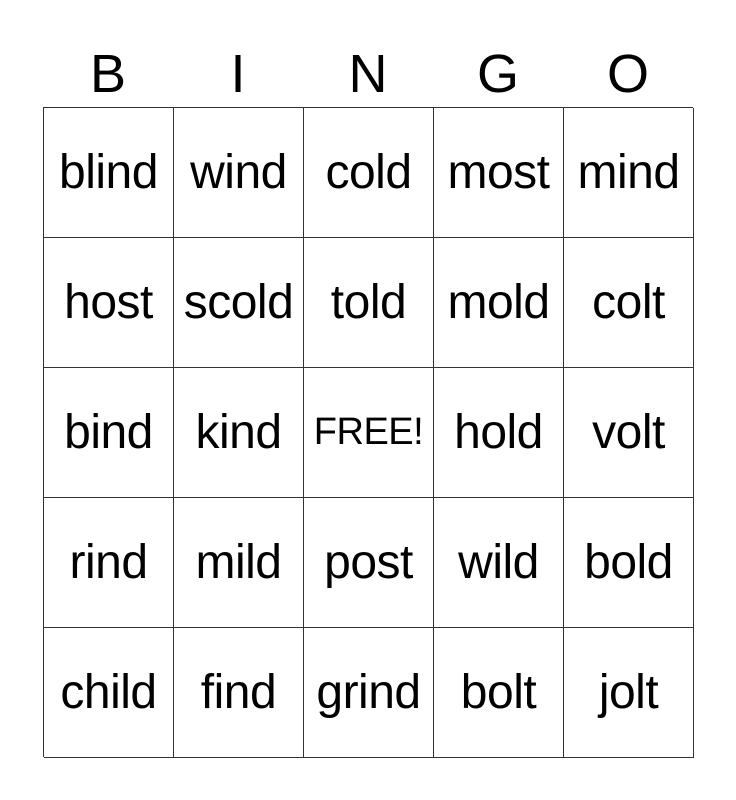  Describe the element at coordinates (629, 303) in the screenshot. I see `bingo-cell: colt` at that location.